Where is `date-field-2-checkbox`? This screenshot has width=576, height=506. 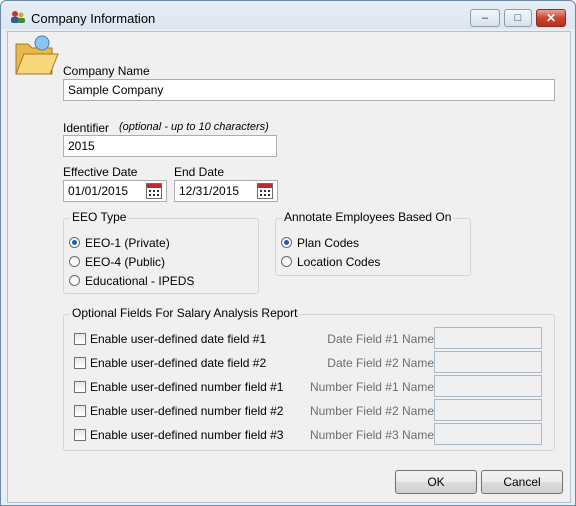
date-field-2-checkbox is located at coordinates (80, 363).